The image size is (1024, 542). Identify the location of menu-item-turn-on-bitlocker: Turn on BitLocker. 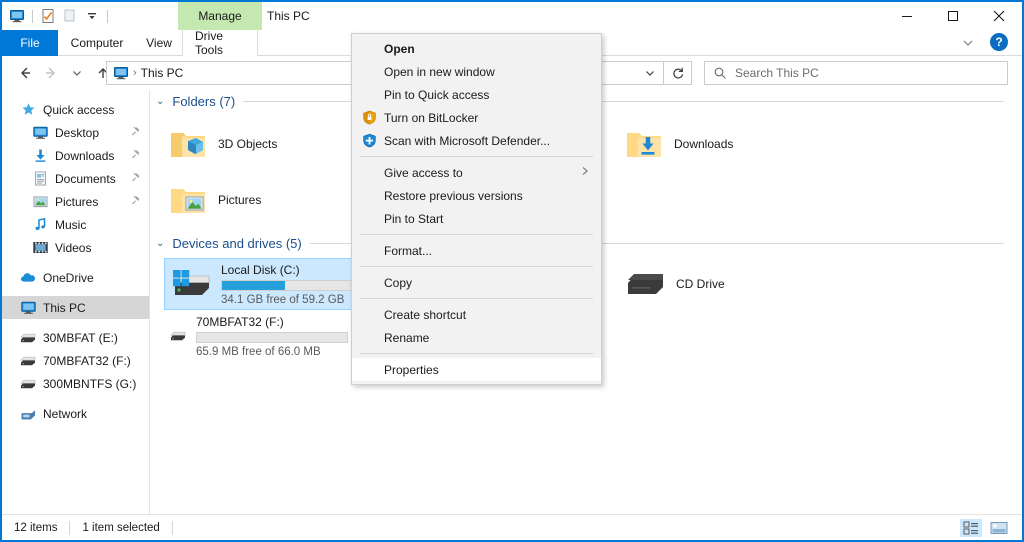
(476, 117).